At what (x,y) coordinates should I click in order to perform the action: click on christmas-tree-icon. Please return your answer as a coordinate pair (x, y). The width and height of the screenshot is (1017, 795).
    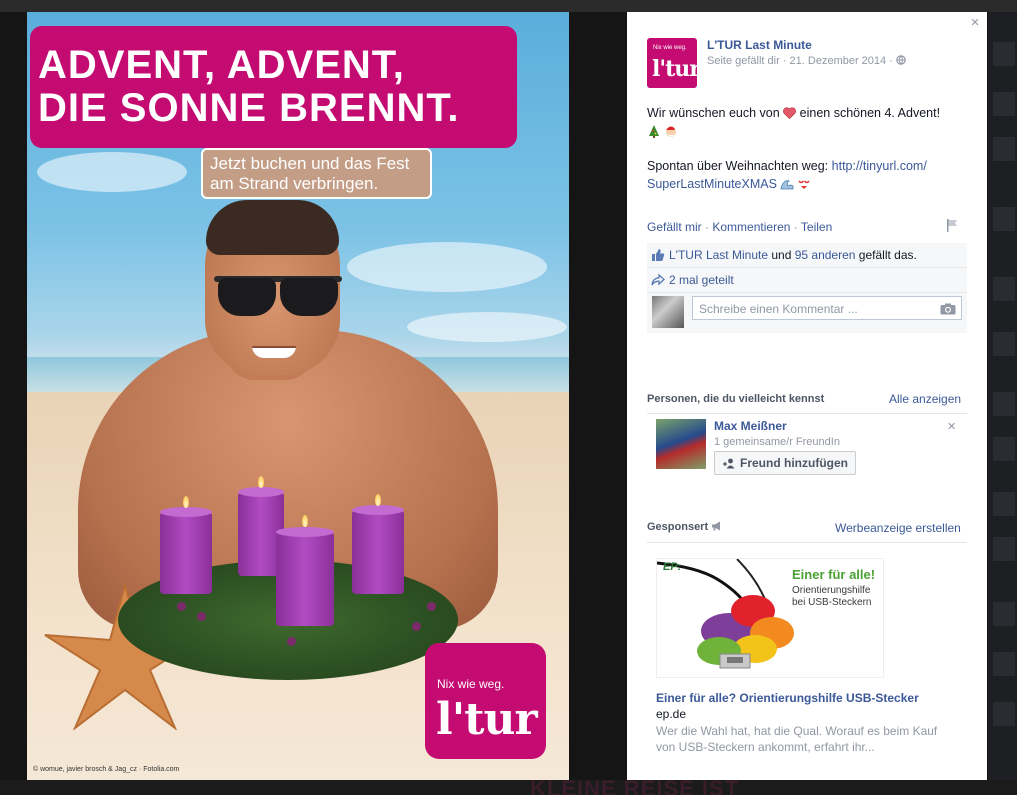
    Looking at the image, I should click on (654, 131).